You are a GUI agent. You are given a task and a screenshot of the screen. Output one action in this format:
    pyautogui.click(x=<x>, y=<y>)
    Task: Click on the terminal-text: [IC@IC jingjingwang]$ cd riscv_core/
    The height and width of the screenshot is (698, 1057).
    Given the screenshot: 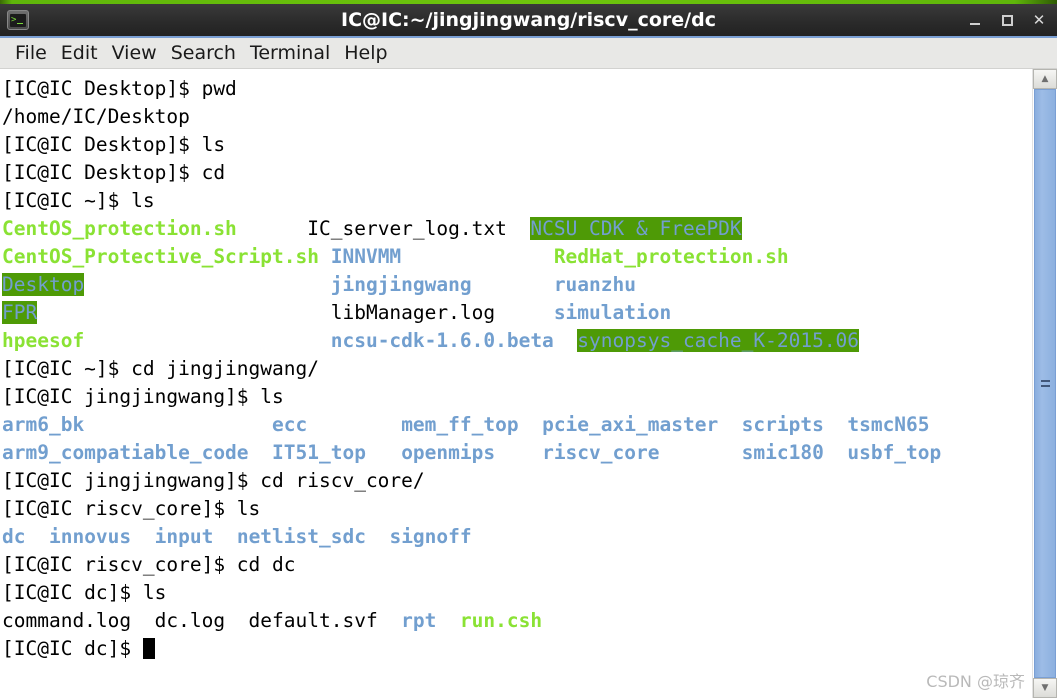 What is the action you would take?
    pyautogui.click(x=213, y=480)
    